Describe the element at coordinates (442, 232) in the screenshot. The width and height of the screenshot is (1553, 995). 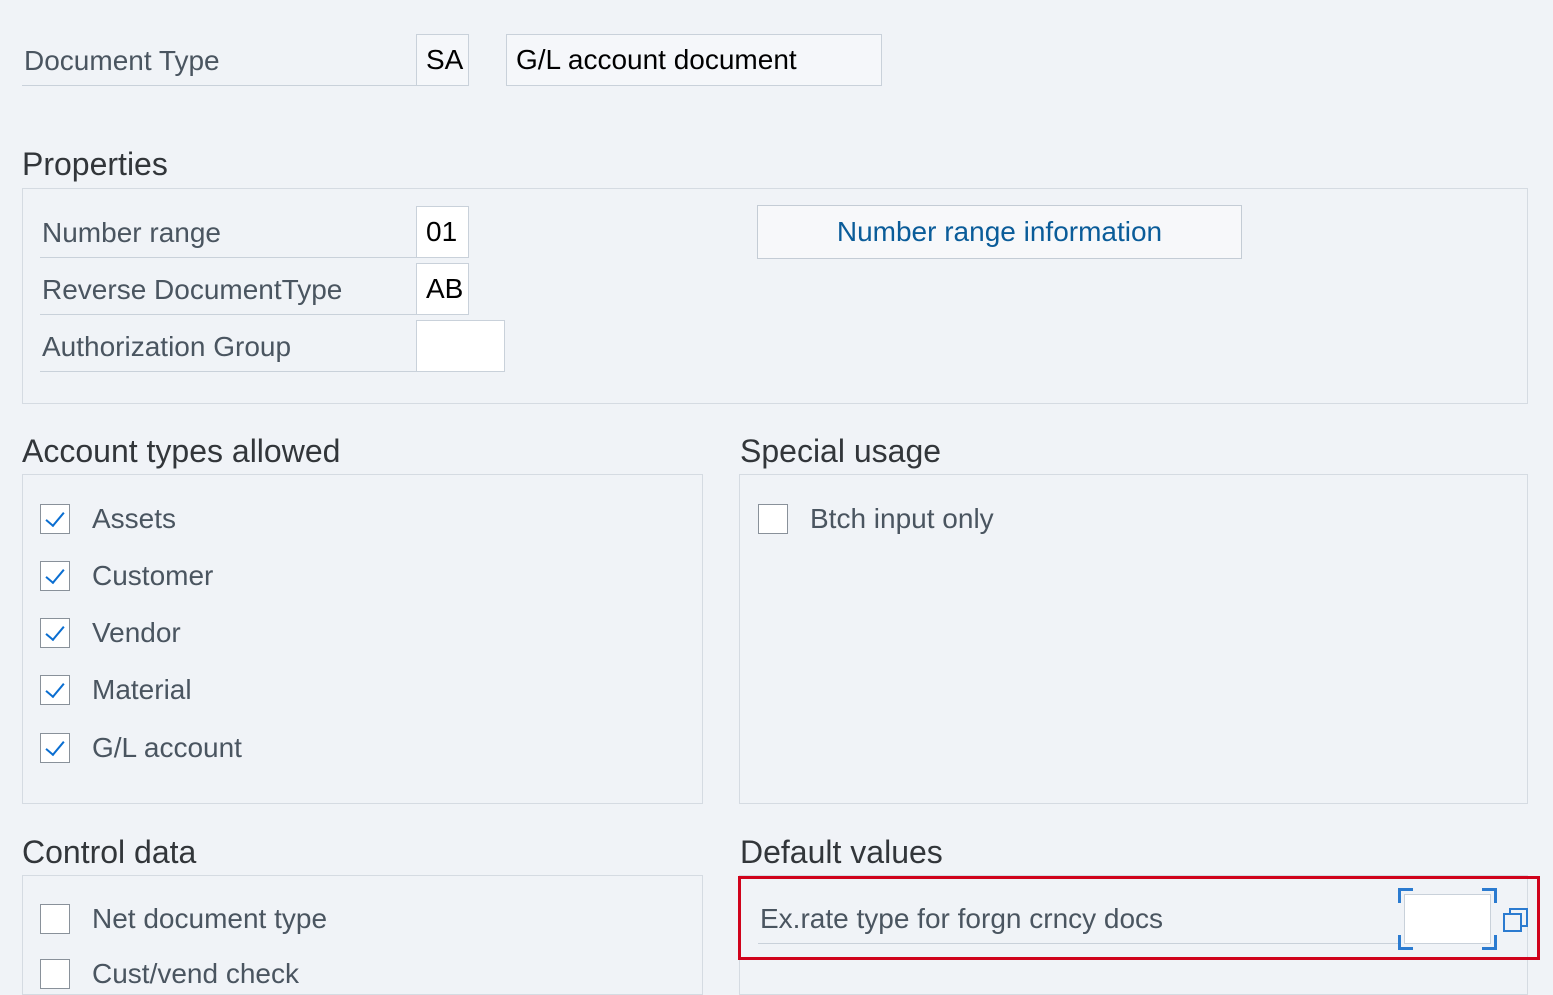
I see `number-range-field: 01` at that location.